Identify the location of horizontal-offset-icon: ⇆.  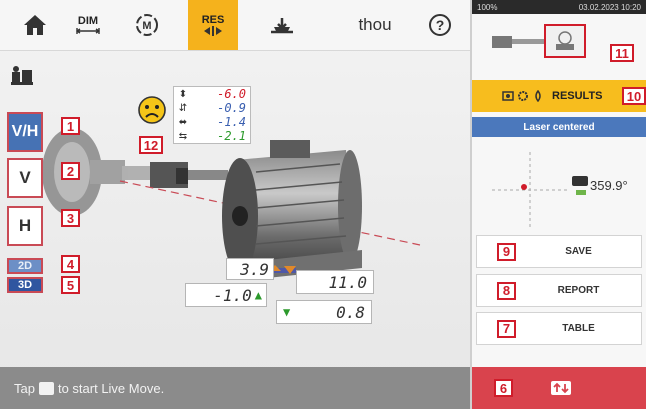
(183, 136).